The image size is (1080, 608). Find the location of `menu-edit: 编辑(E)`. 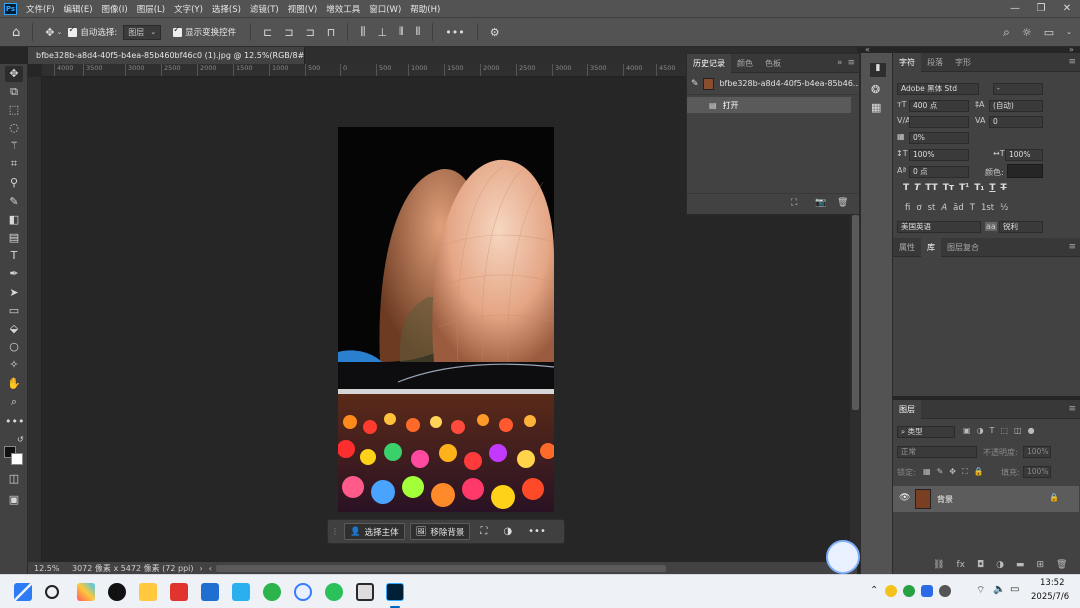

menu-edit: 编辑(E) is located at coordinates (78, 9).